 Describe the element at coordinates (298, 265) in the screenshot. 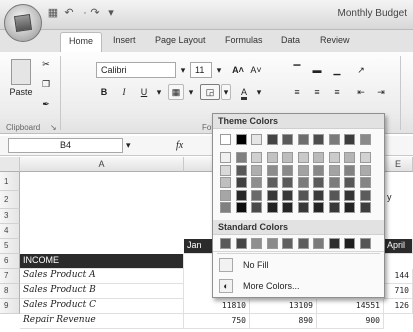

I see `no-fill-item: No Fill` at that location.